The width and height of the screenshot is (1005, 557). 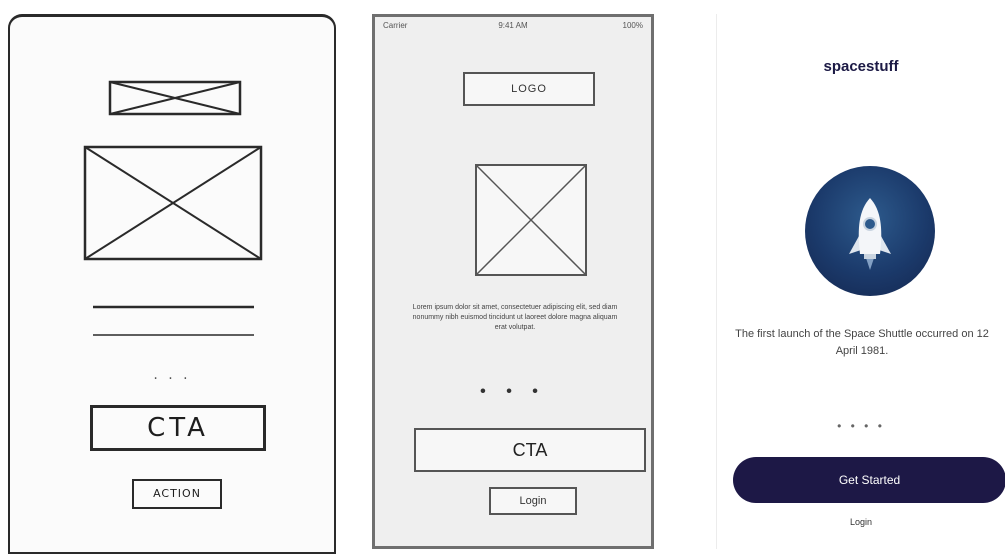 I want to click on rocket-icon, so click(x=870, y=234).